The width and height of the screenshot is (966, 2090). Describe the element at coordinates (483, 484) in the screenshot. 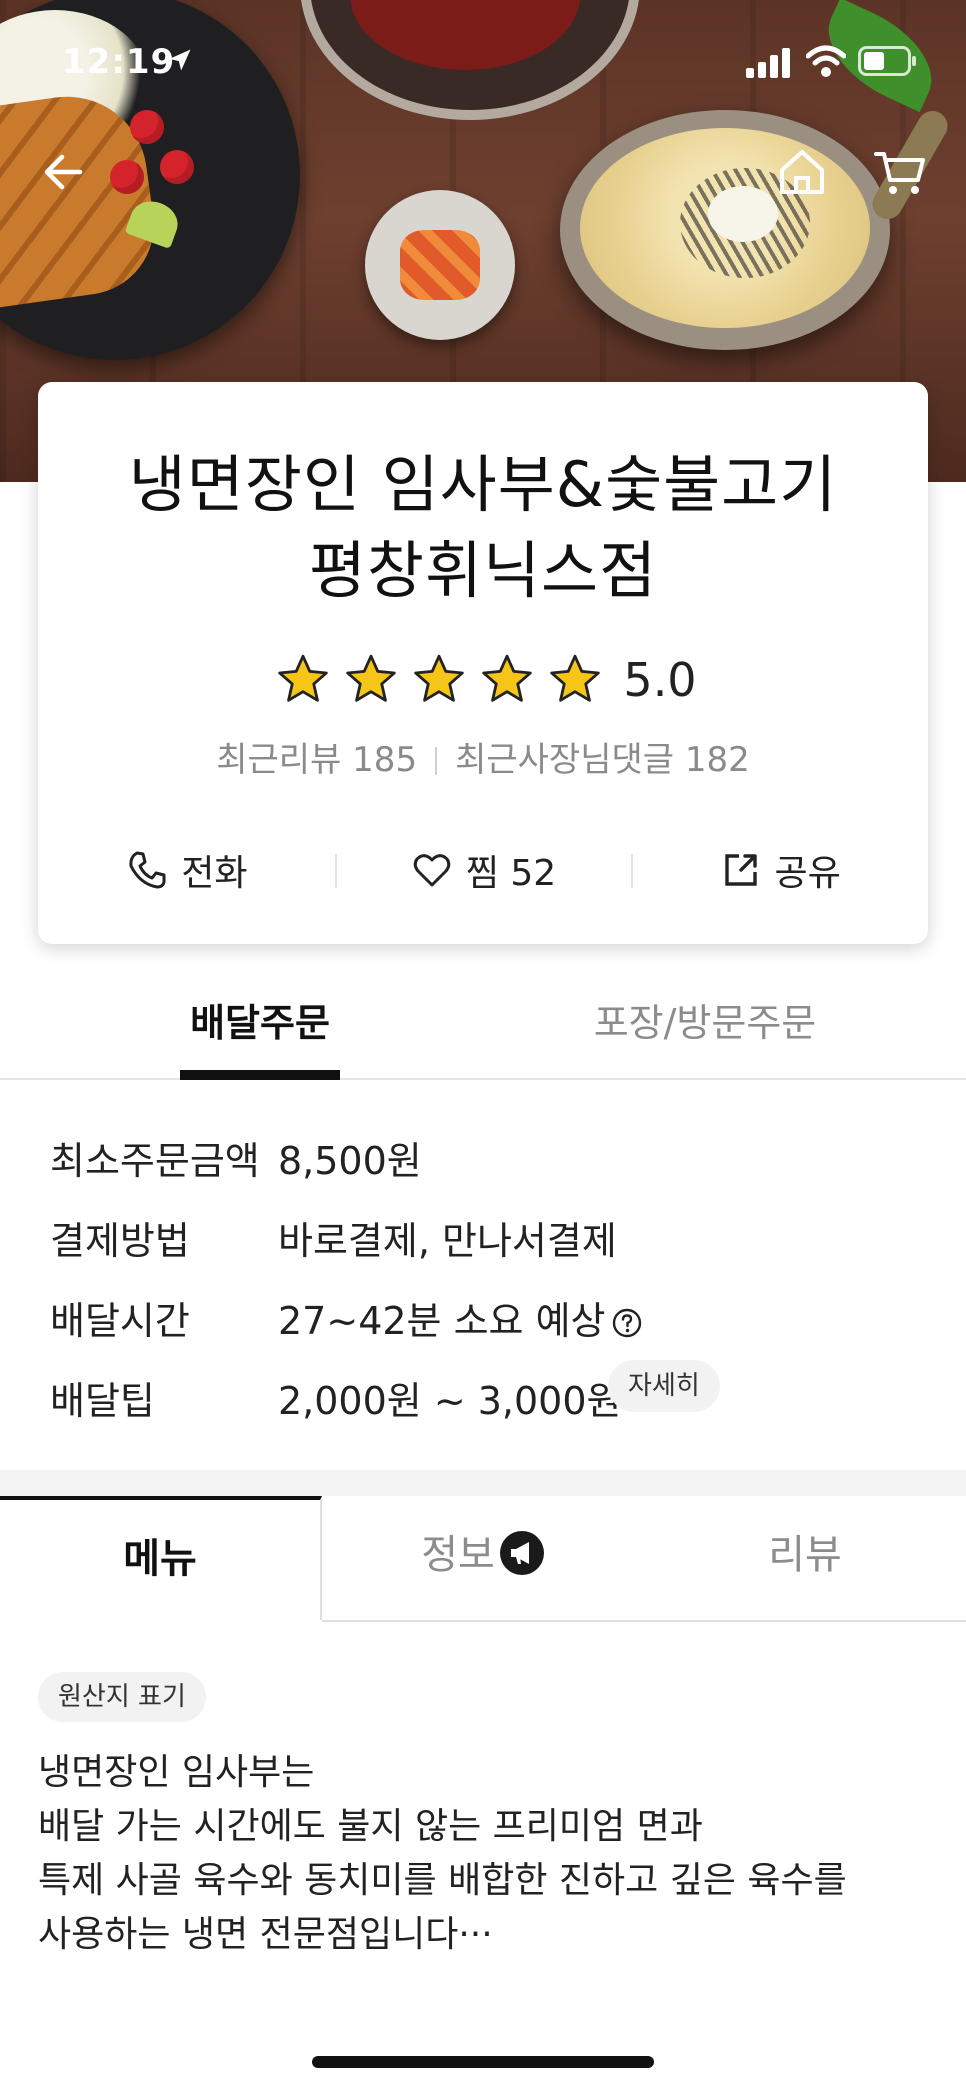

I see `store-name-line1: 냉면장인 임사부&숯불고기` at that location.